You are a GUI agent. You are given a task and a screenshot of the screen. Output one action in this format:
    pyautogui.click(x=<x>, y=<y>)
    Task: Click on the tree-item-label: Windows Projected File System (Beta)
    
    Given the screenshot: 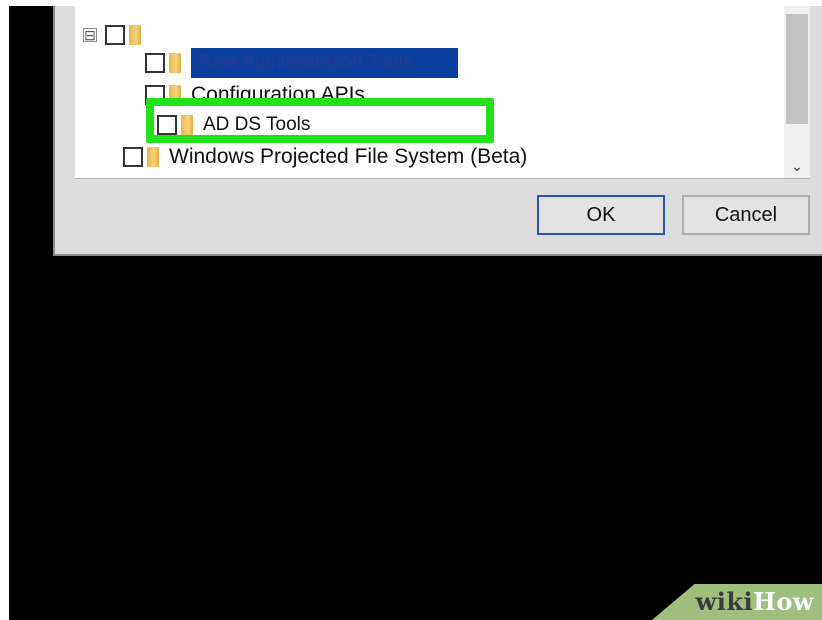 What is the action you would take?
    pyautogui.click(x=348, y=156)
    